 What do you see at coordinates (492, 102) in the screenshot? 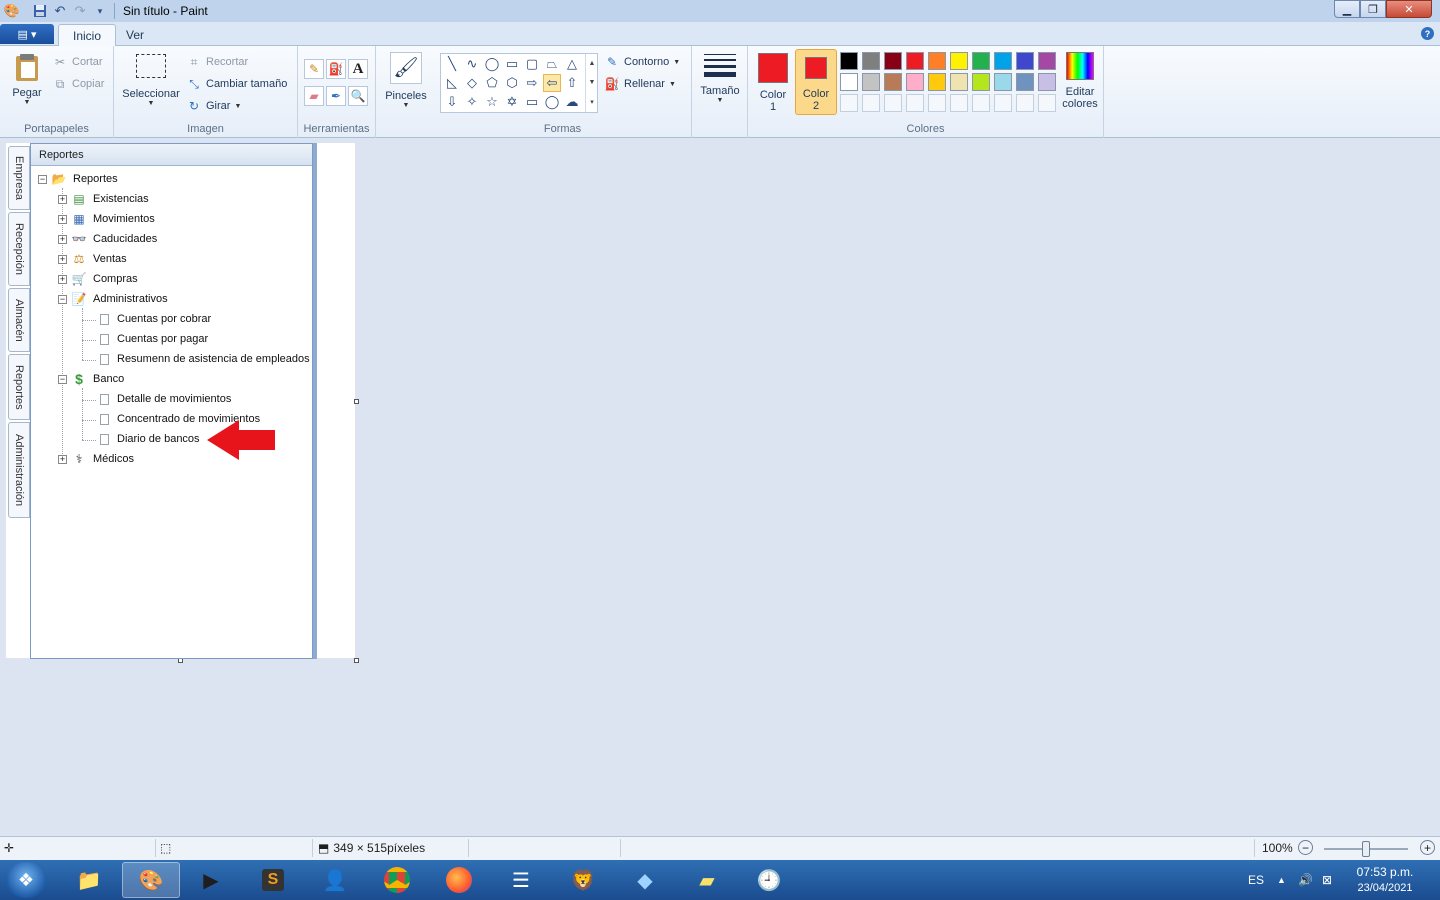
I see `five-point-star-shape-icon: ☆` at bounding box center [492, 102].